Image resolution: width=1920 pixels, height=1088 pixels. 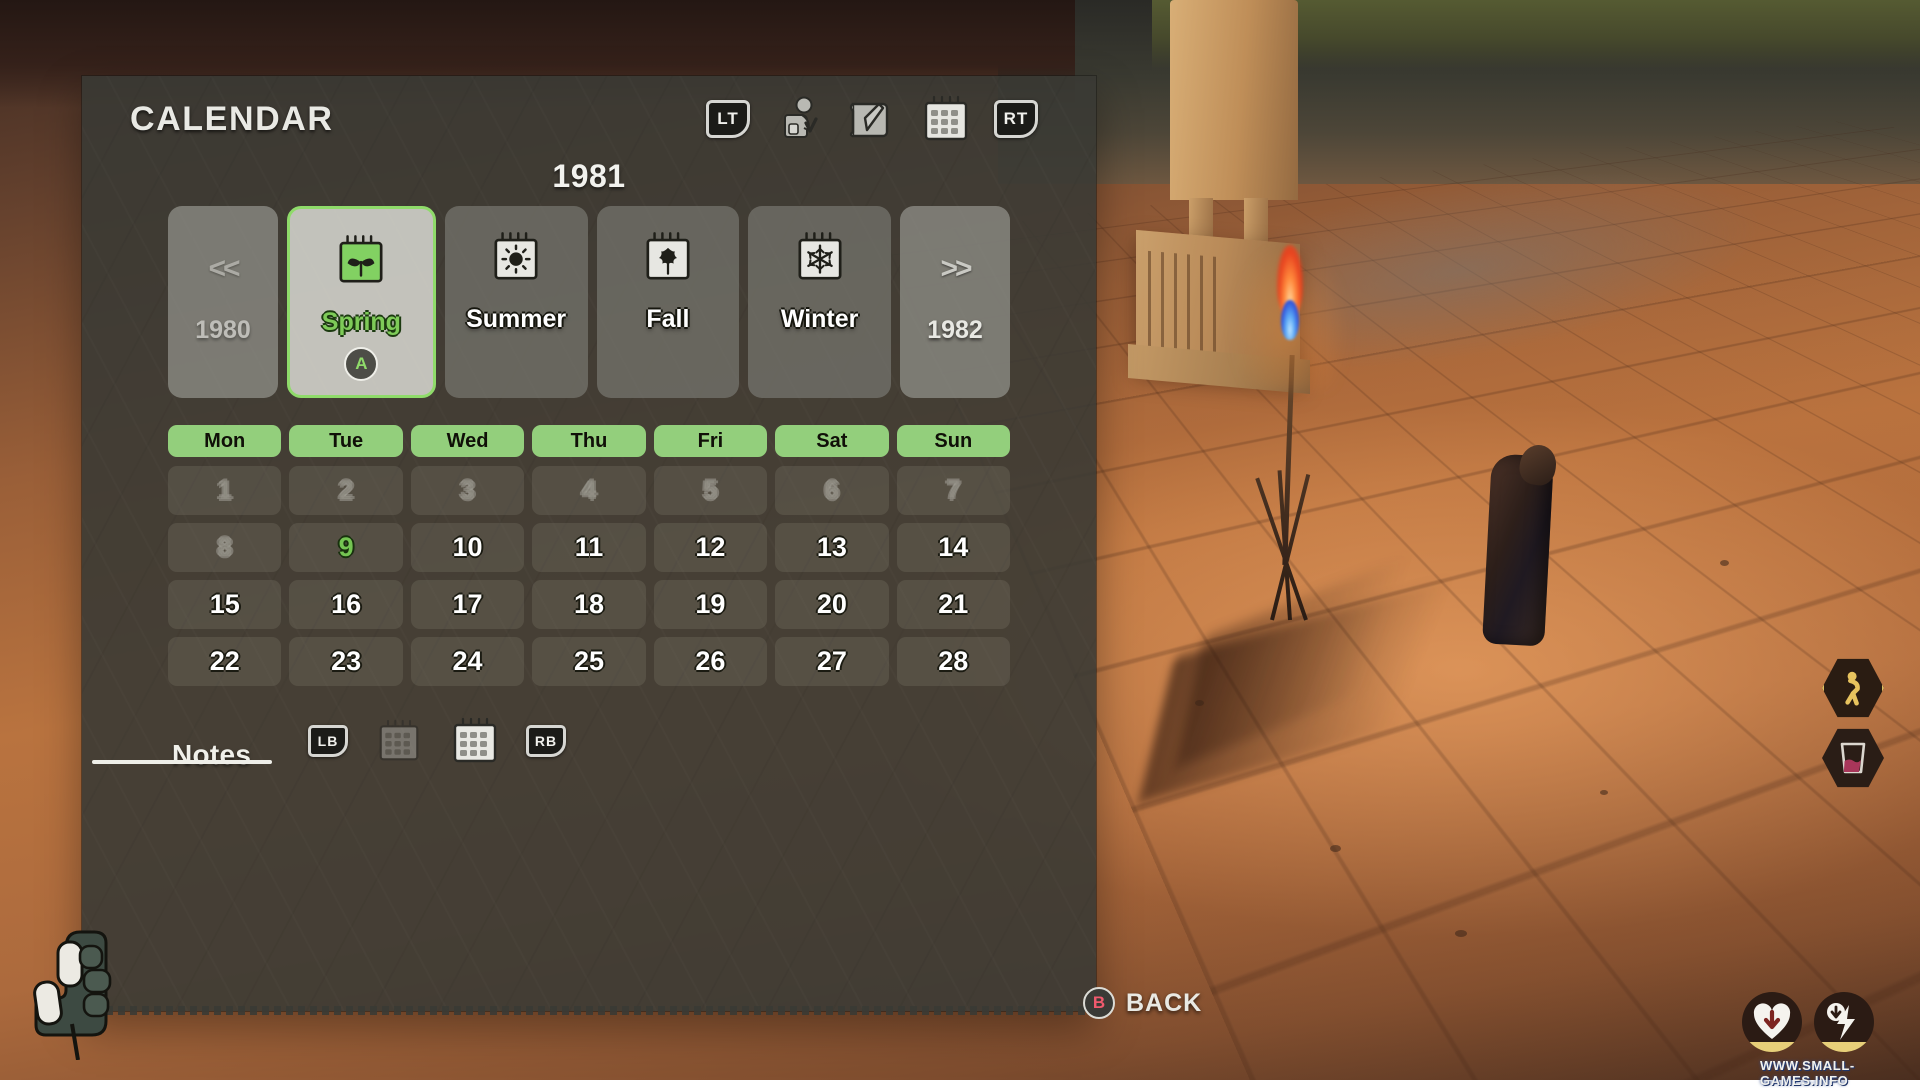 What do you see at coordinates (710, 490) in the screenshot?
I see `day-cell-5: 5` at bounding box center [710, 490].